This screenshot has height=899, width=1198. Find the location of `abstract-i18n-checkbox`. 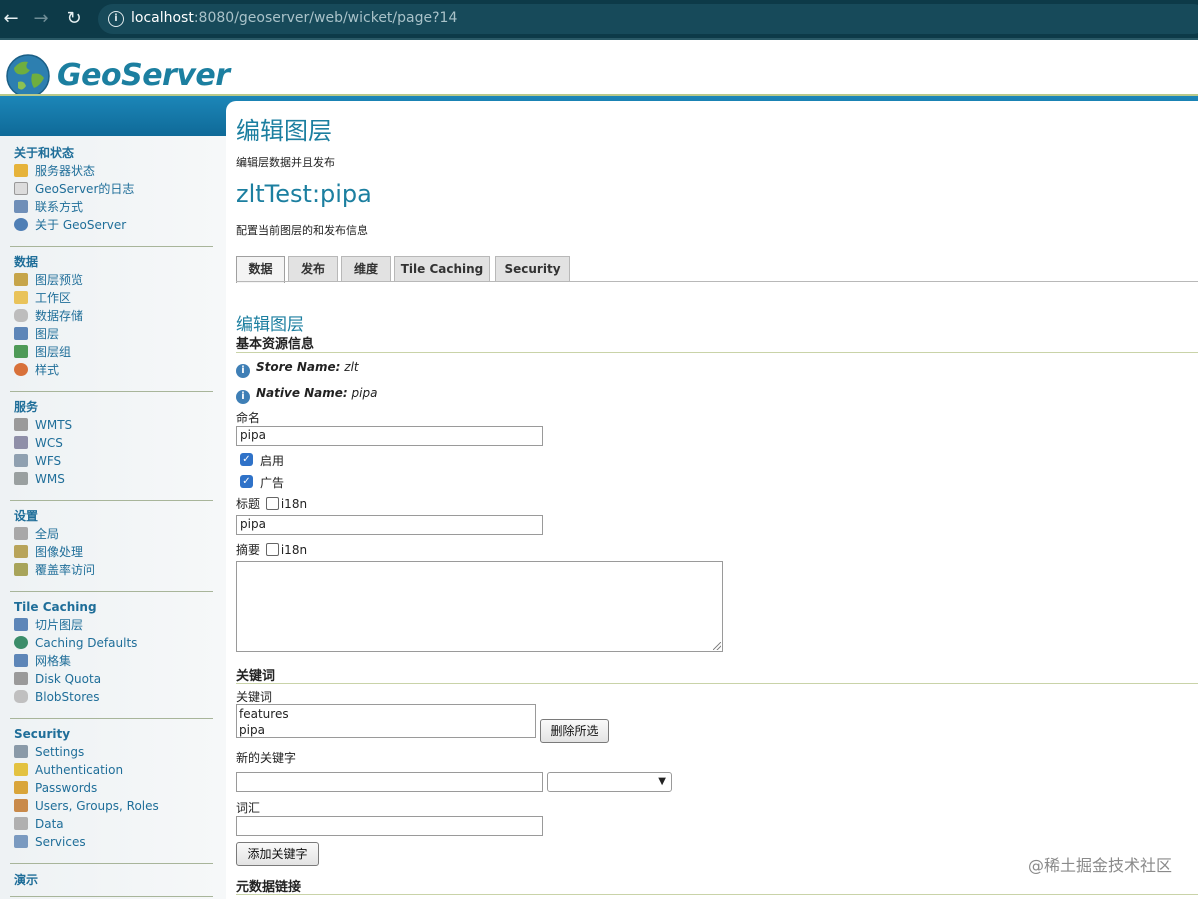

abstract-i18n-checkbox is located at coordinates (272, 549).